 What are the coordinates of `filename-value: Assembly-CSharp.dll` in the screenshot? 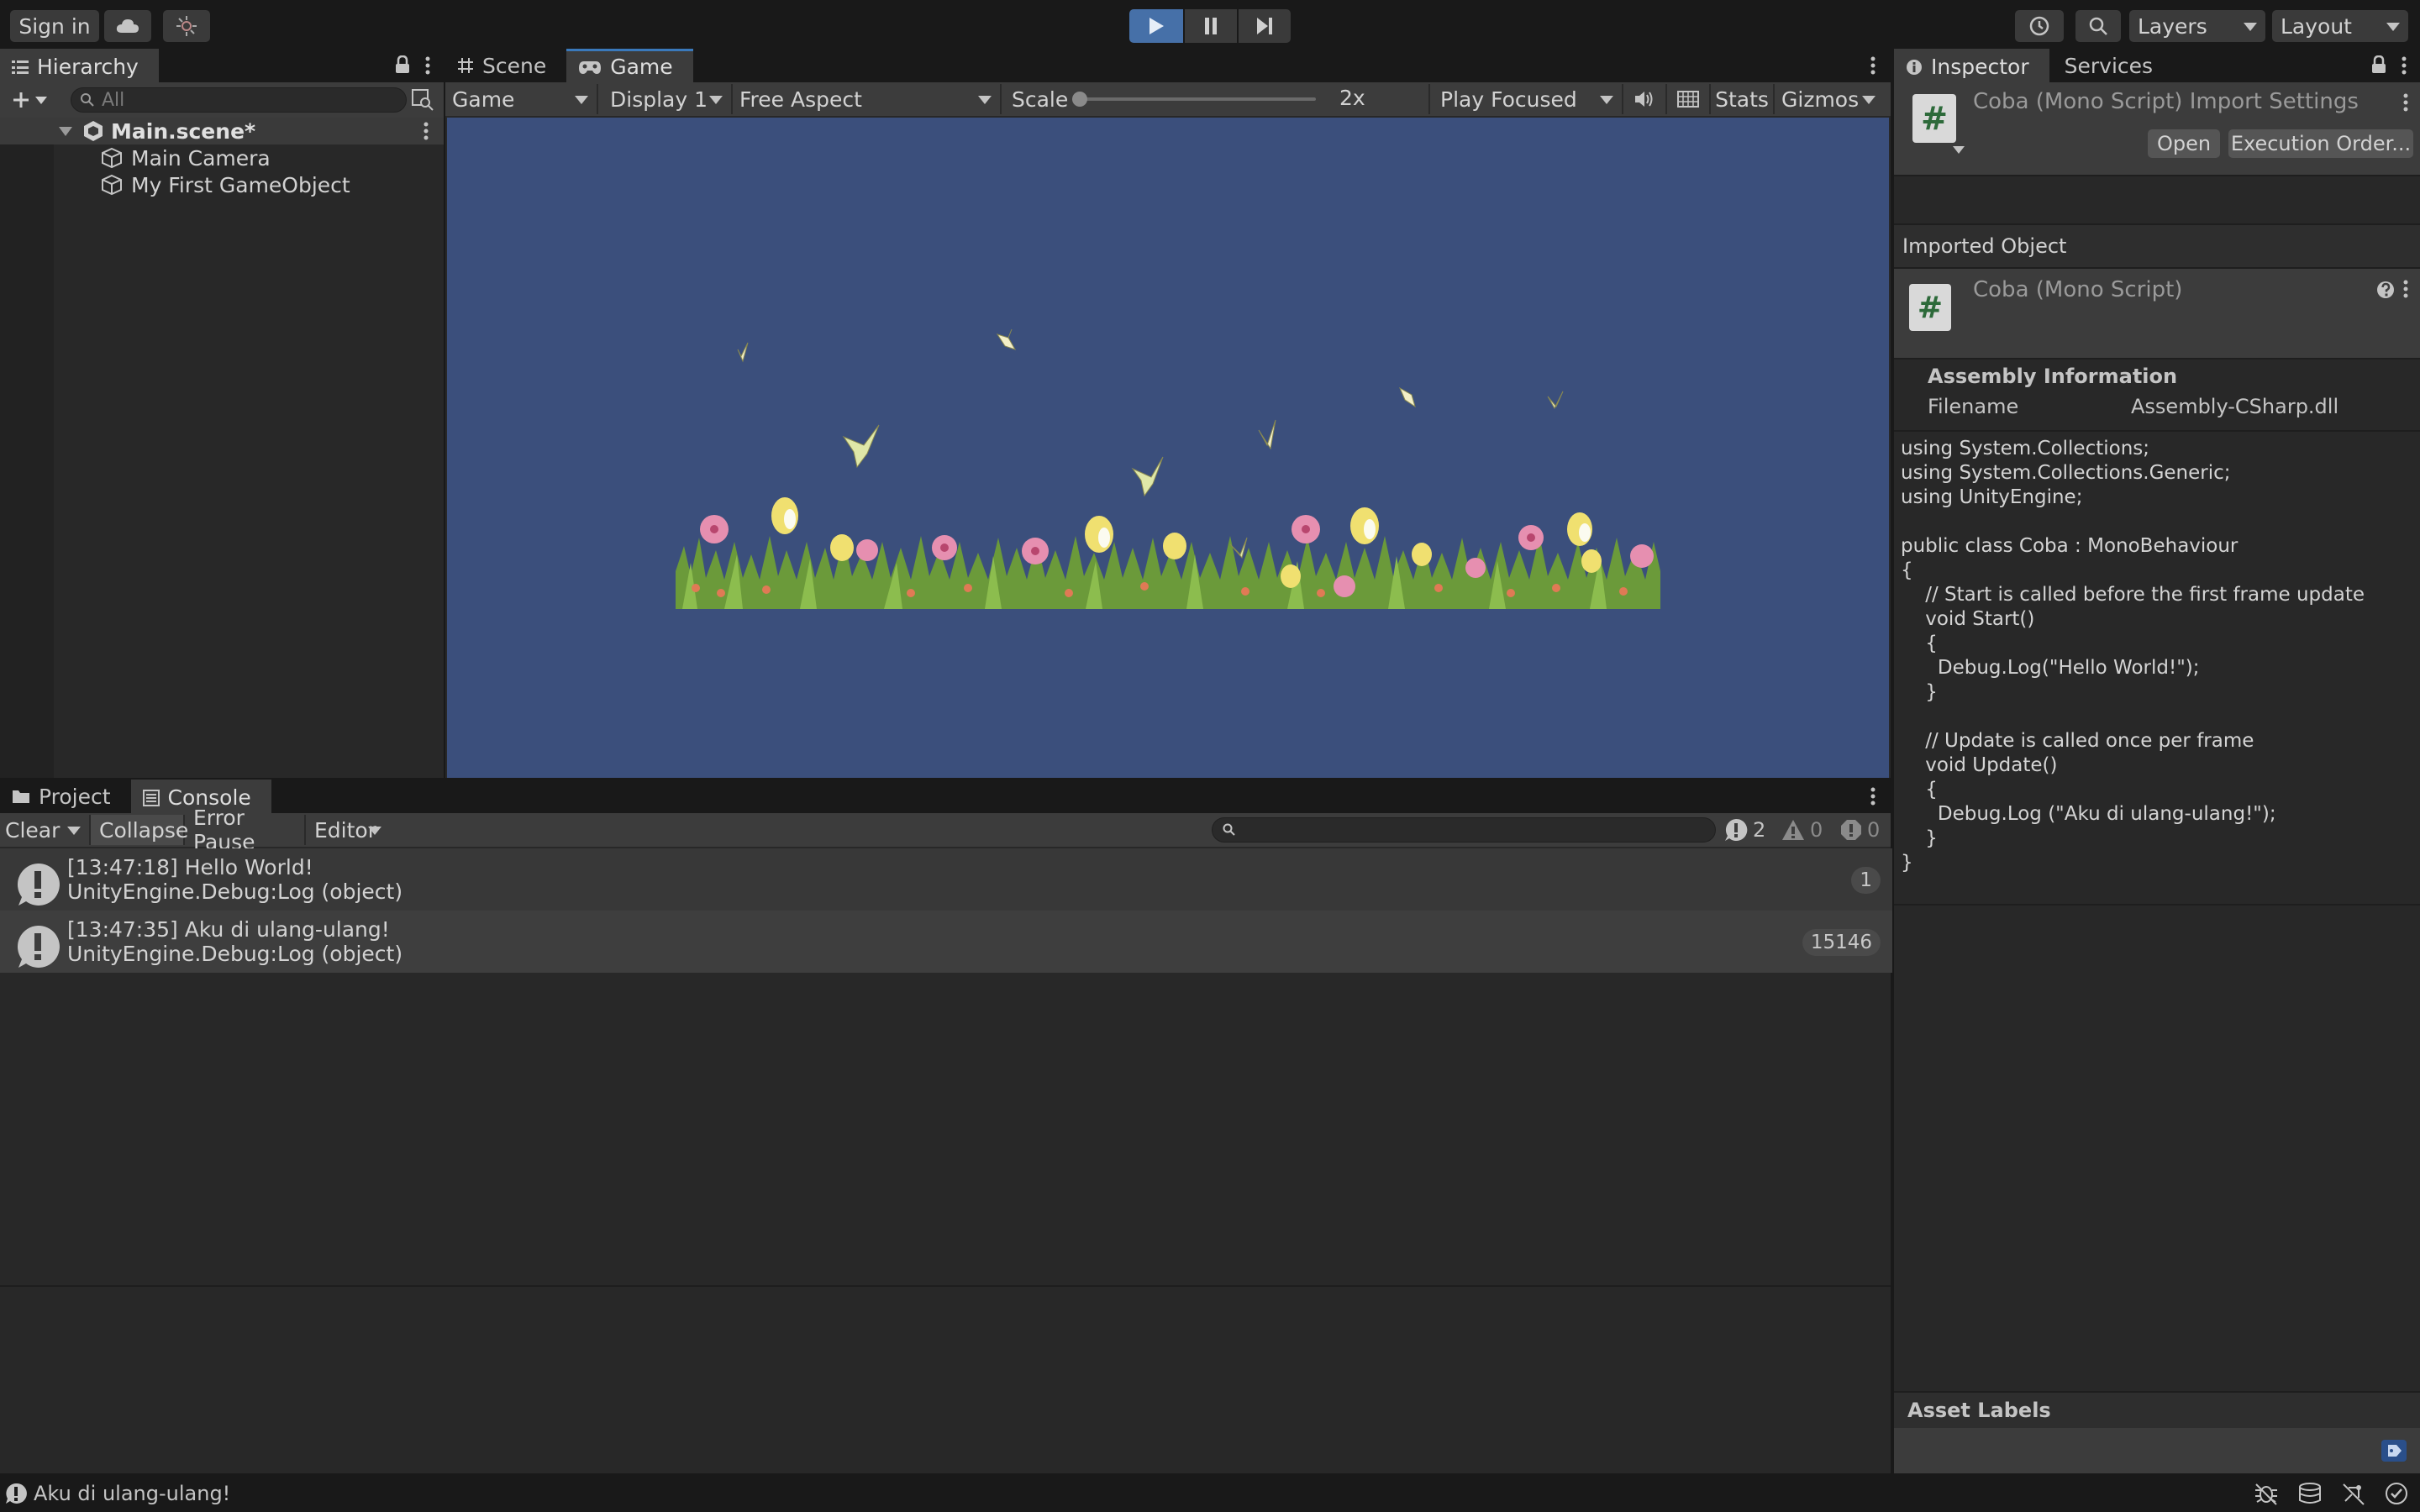 It's located at (2235, 406).